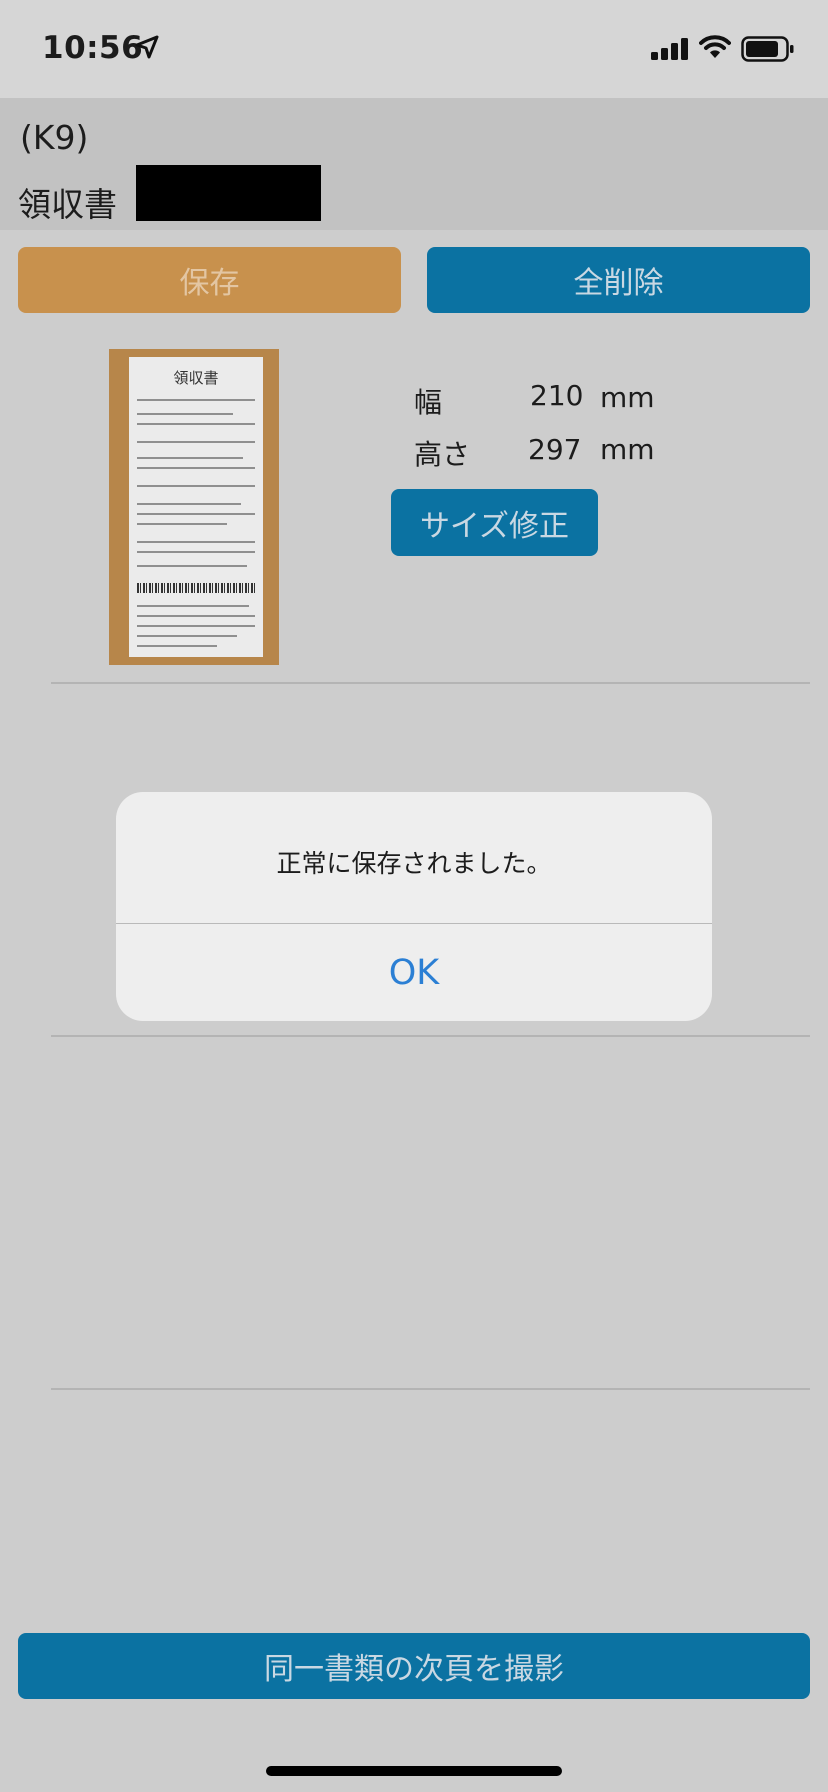 The width and height of the screenshot is (828, 1792). I want to click on receipt-paper: 領収書, so click(196, 507).